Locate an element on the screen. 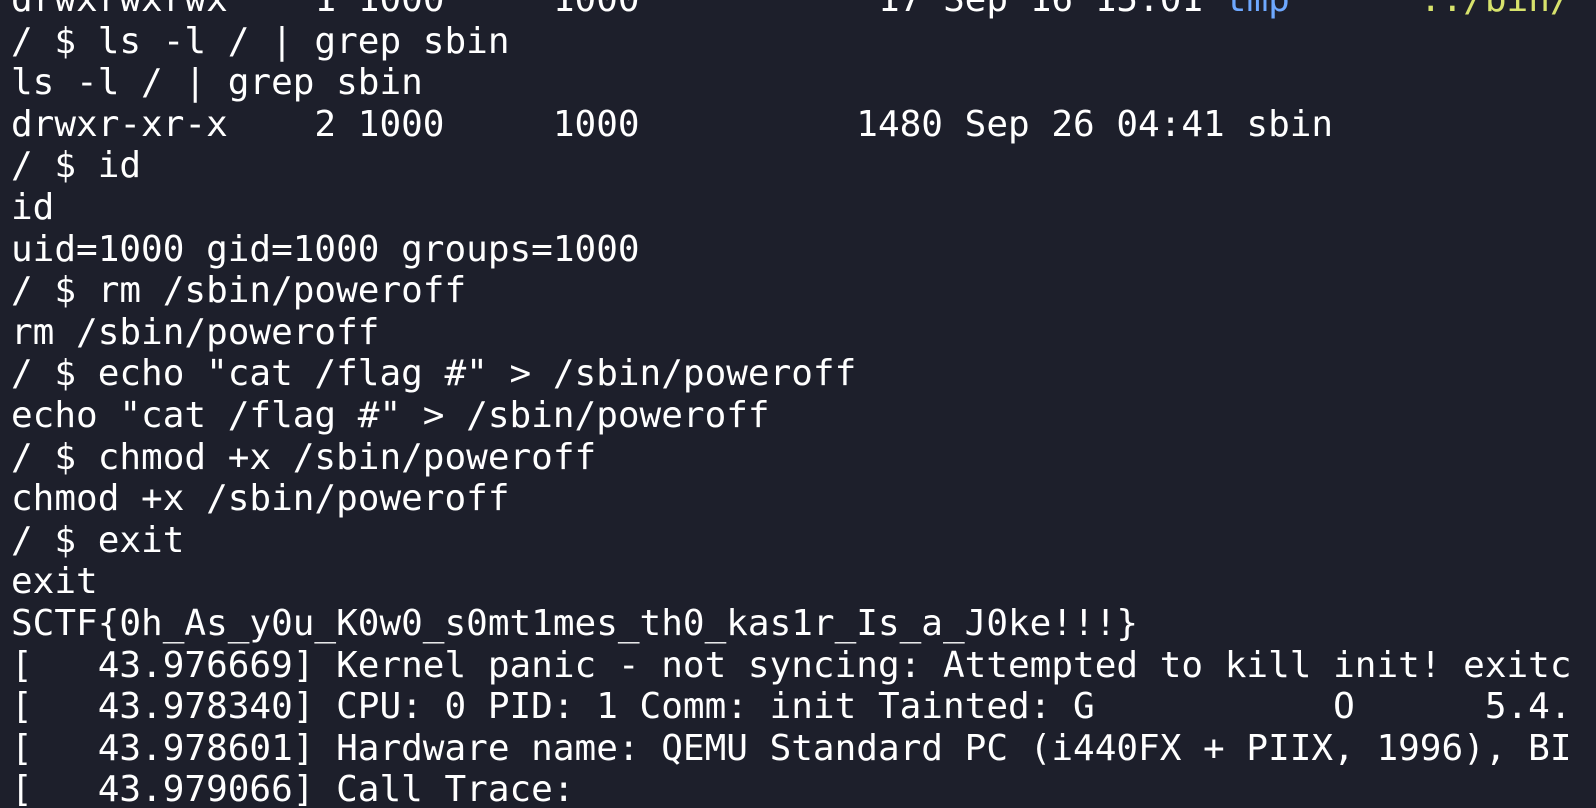  terminal-line: / $ rm /sbin/poweroff is located at coordinates (239, 291).